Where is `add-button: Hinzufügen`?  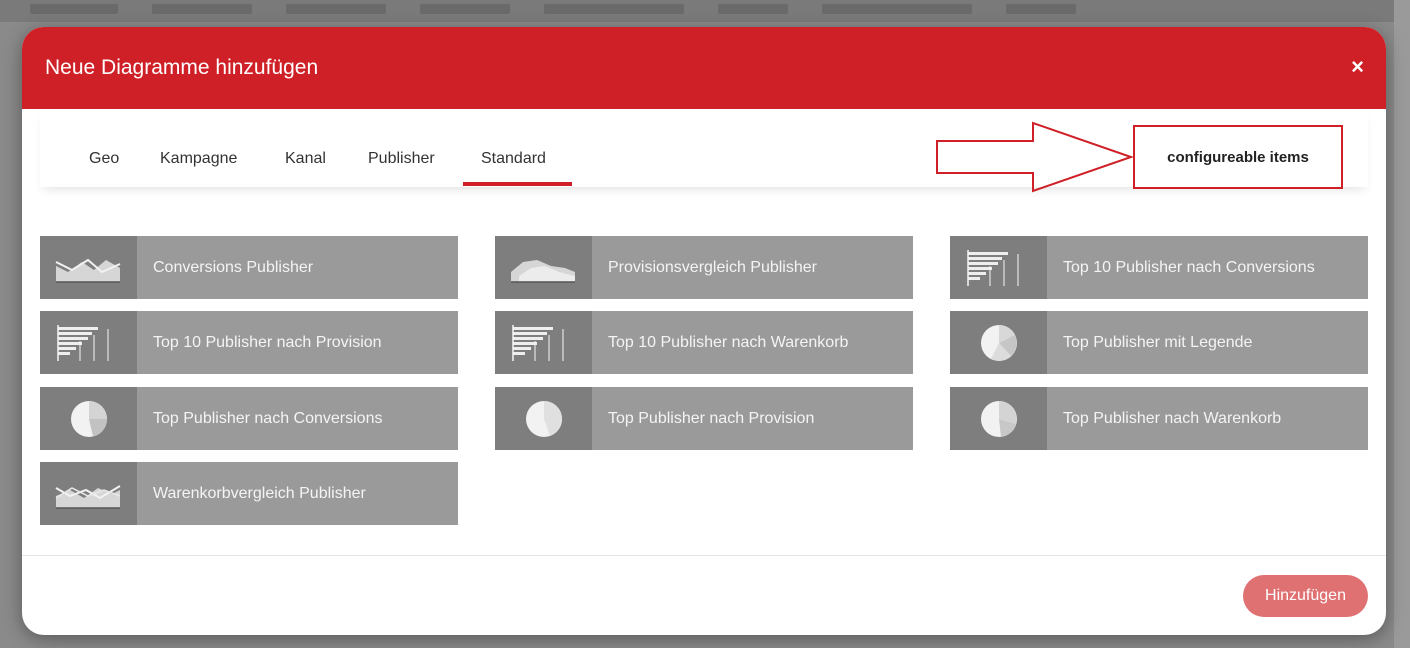
add-button: Hinzufügen is located at coordinates (1305, 596).